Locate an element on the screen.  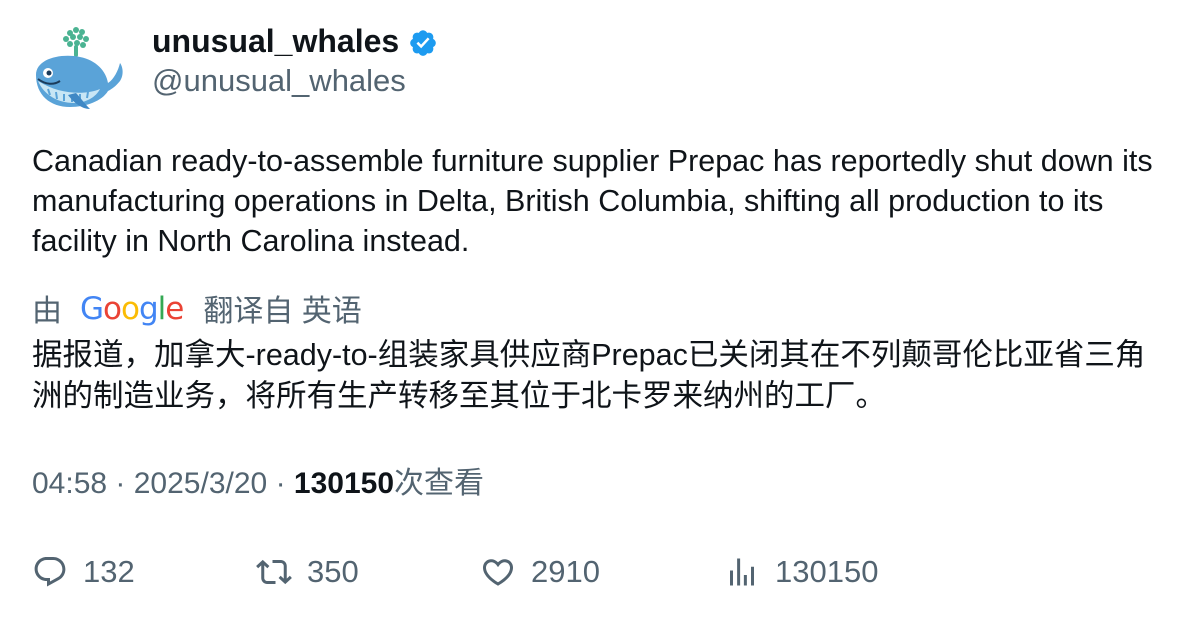
tweet-time: 04:58 is located at coordinates (69, 483).